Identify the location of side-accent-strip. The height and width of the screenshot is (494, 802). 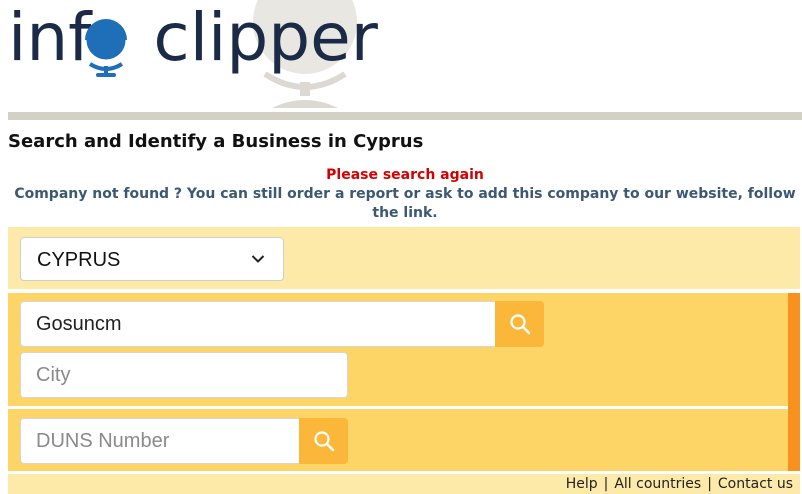
(794, 382).